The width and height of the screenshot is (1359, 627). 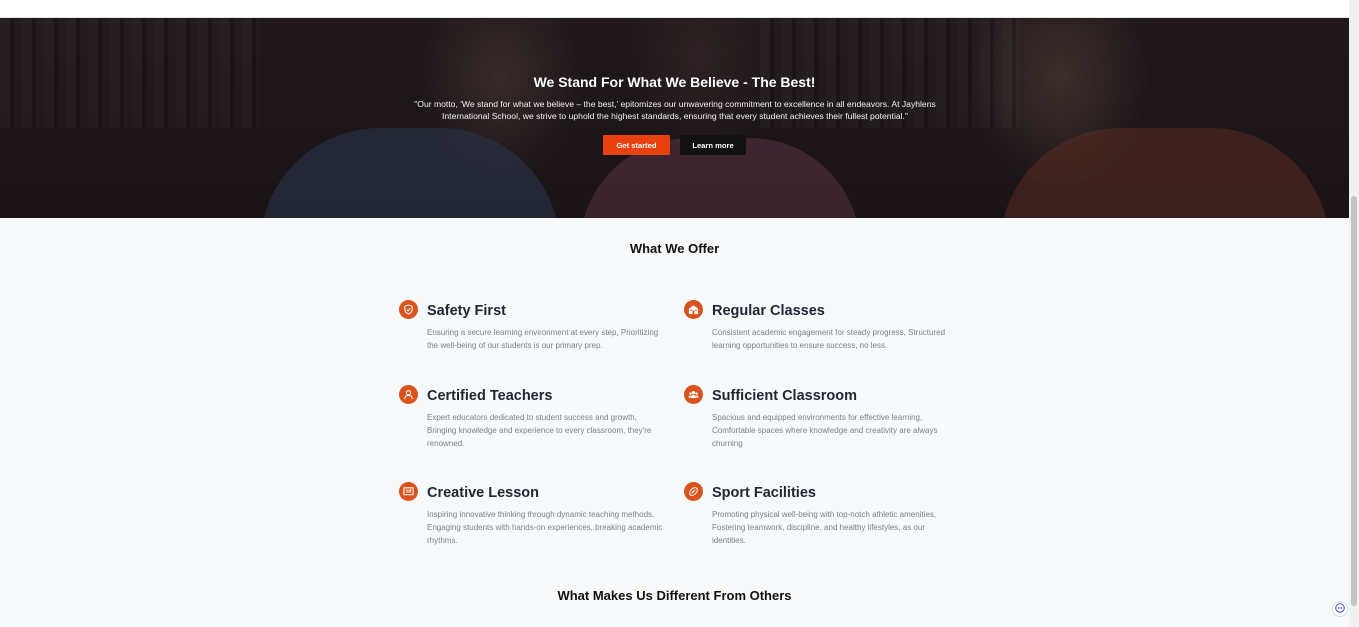 What do you see at coordinates (408, 309) in the screenshot?
I see `shield-icon` at bounding box center [408, 309].